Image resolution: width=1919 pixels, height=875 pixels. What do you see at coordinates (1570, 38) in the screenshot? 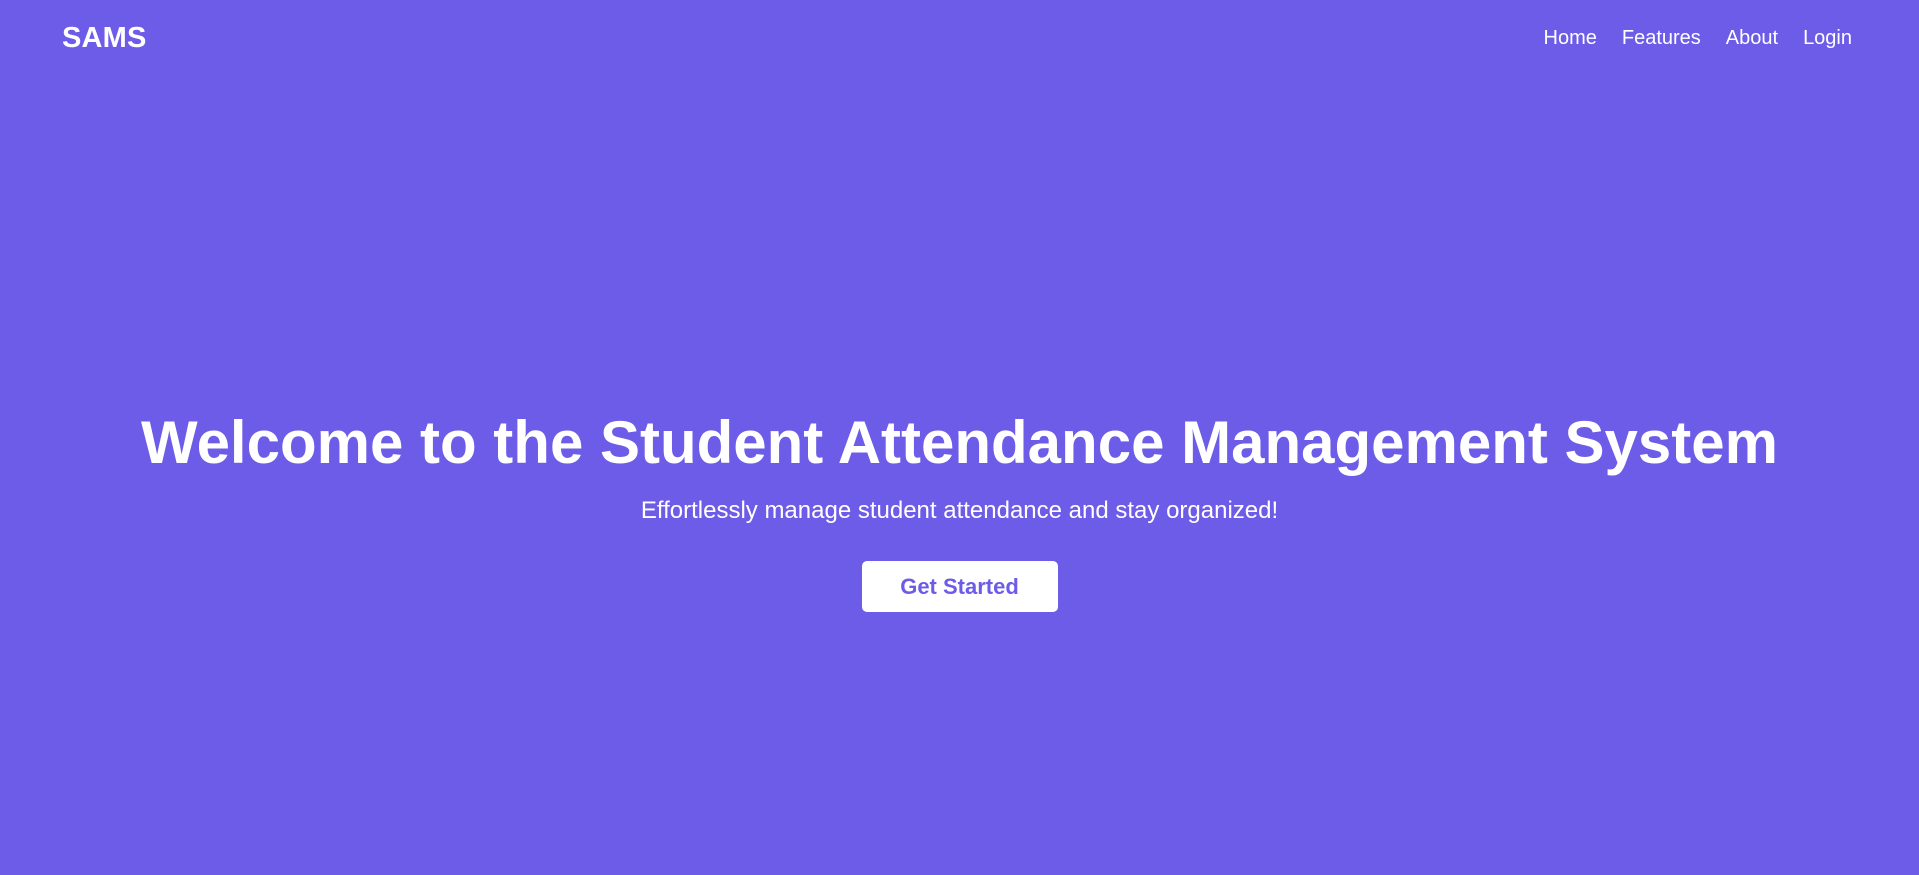
I see `nav-link-home: Home` at bounding box center [1570, 38].